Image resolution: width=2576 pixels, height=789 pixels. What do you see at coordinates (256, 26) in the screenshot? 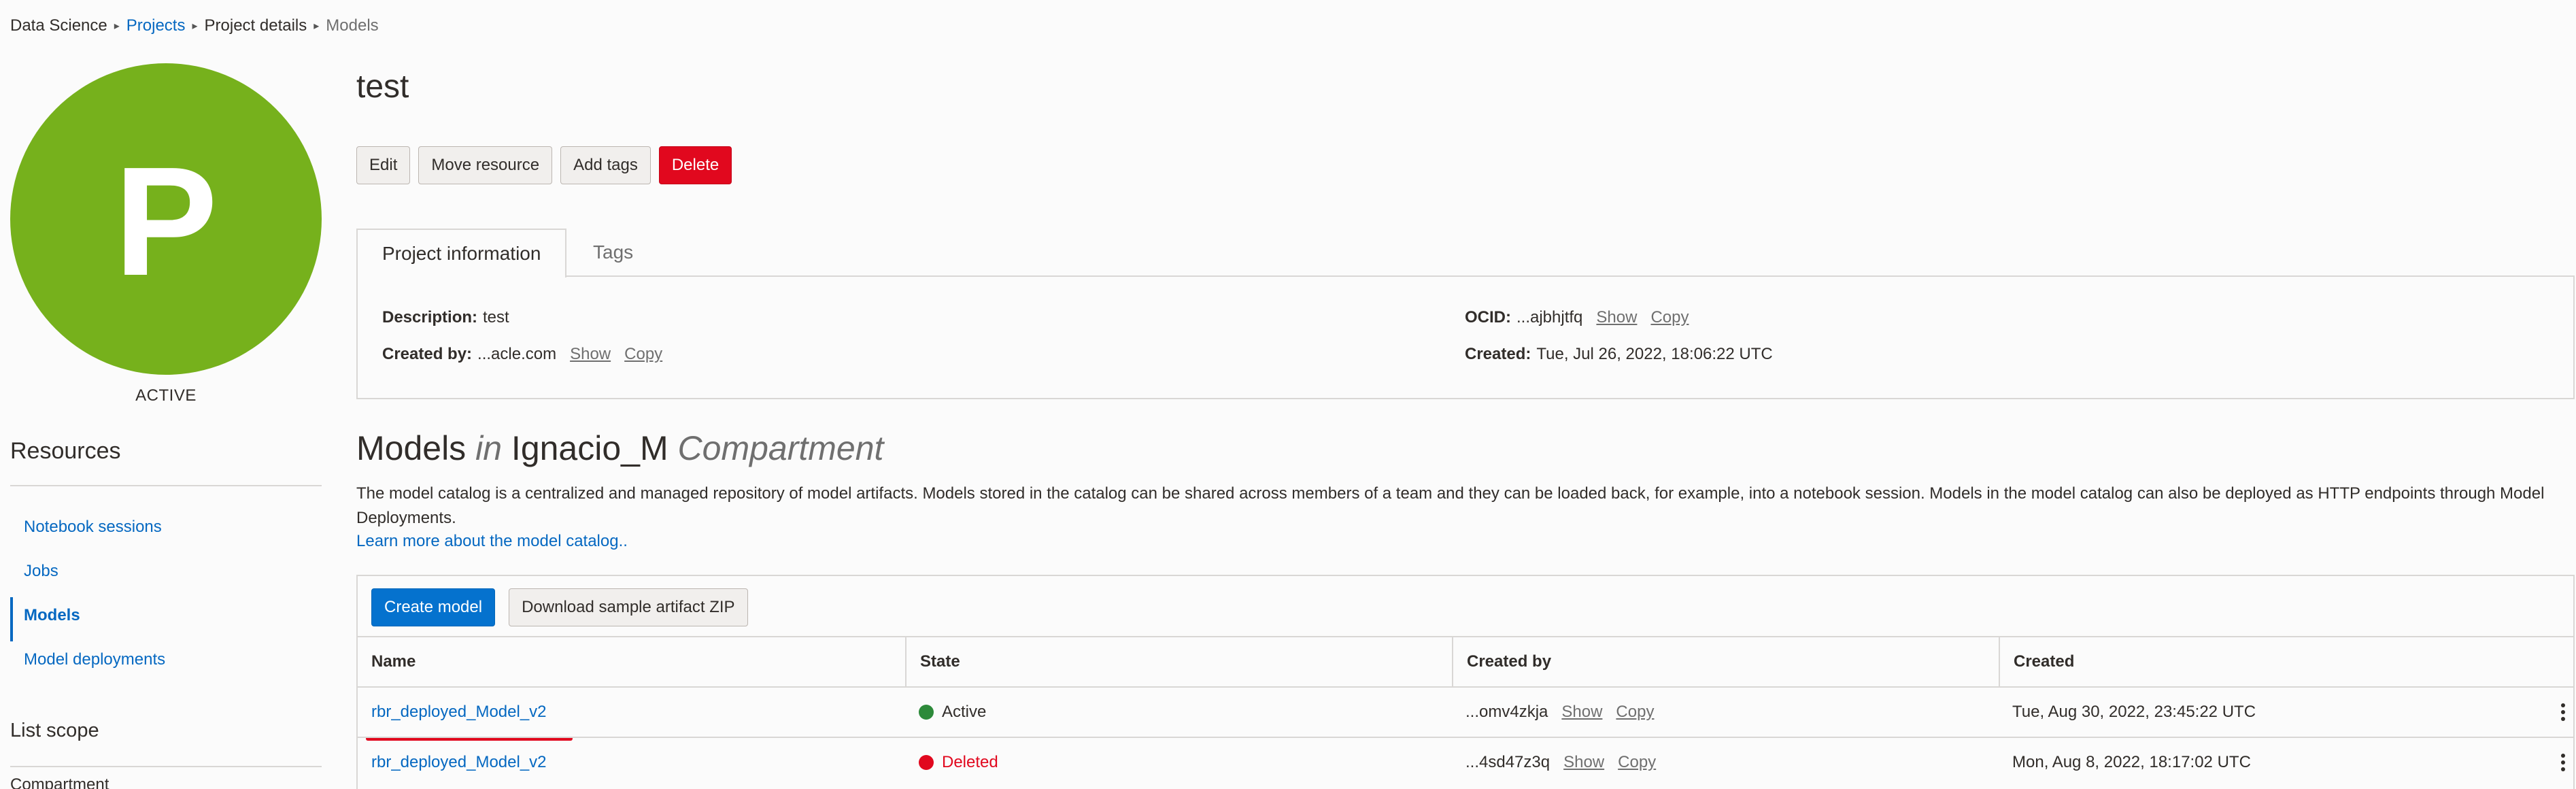
I see `breadcrumb-project-details: Project details` at bounding box center [256, 26].